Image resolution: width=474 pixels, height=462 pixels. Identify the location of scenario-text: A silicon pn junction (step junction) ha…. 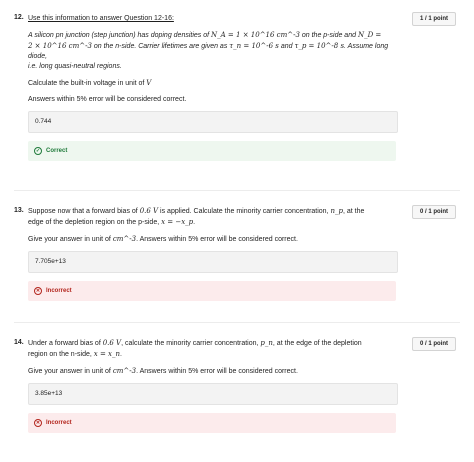
(208, 50).